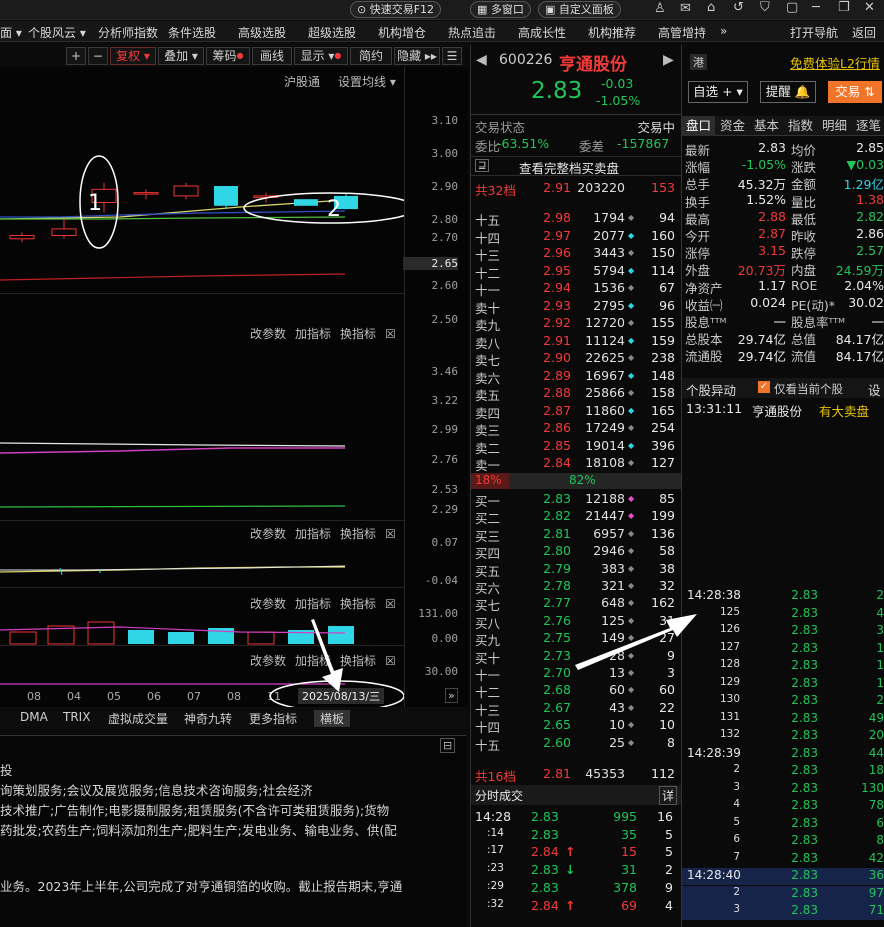 This screenshot has width=884, height=927. What do you see at coordinates (718, 92) in the screenshot?
I see `add-watchlist-button: 自选 + ▾` at bounding box center [718, 92].